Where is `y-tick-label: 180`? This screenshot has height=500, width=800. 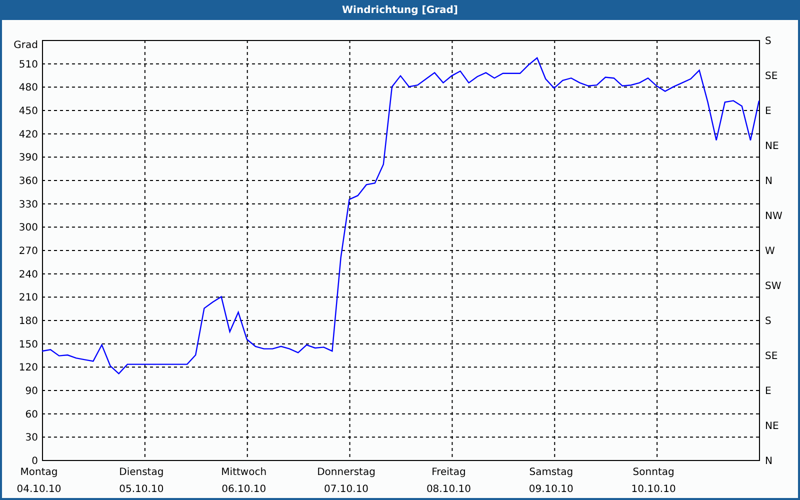 y-tick-label: 180 is located at coordinates (28, 321).